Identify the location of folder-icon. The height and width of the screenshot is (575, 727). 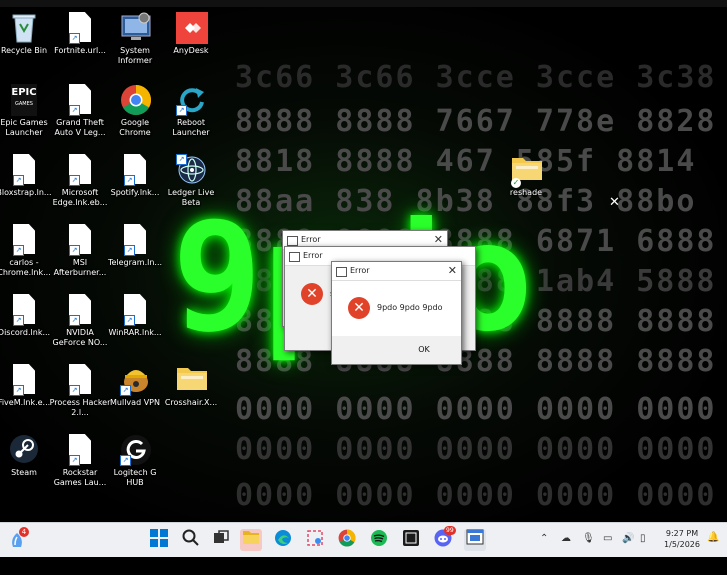
(191, 380).